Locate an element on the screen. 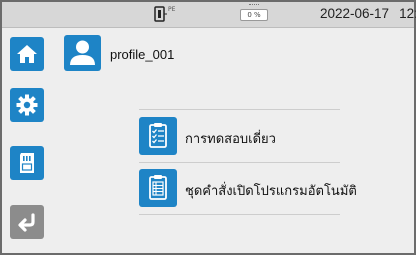 The height and width of the screenshot is (255, 416). settings-button is located at coordinates (27, 105).